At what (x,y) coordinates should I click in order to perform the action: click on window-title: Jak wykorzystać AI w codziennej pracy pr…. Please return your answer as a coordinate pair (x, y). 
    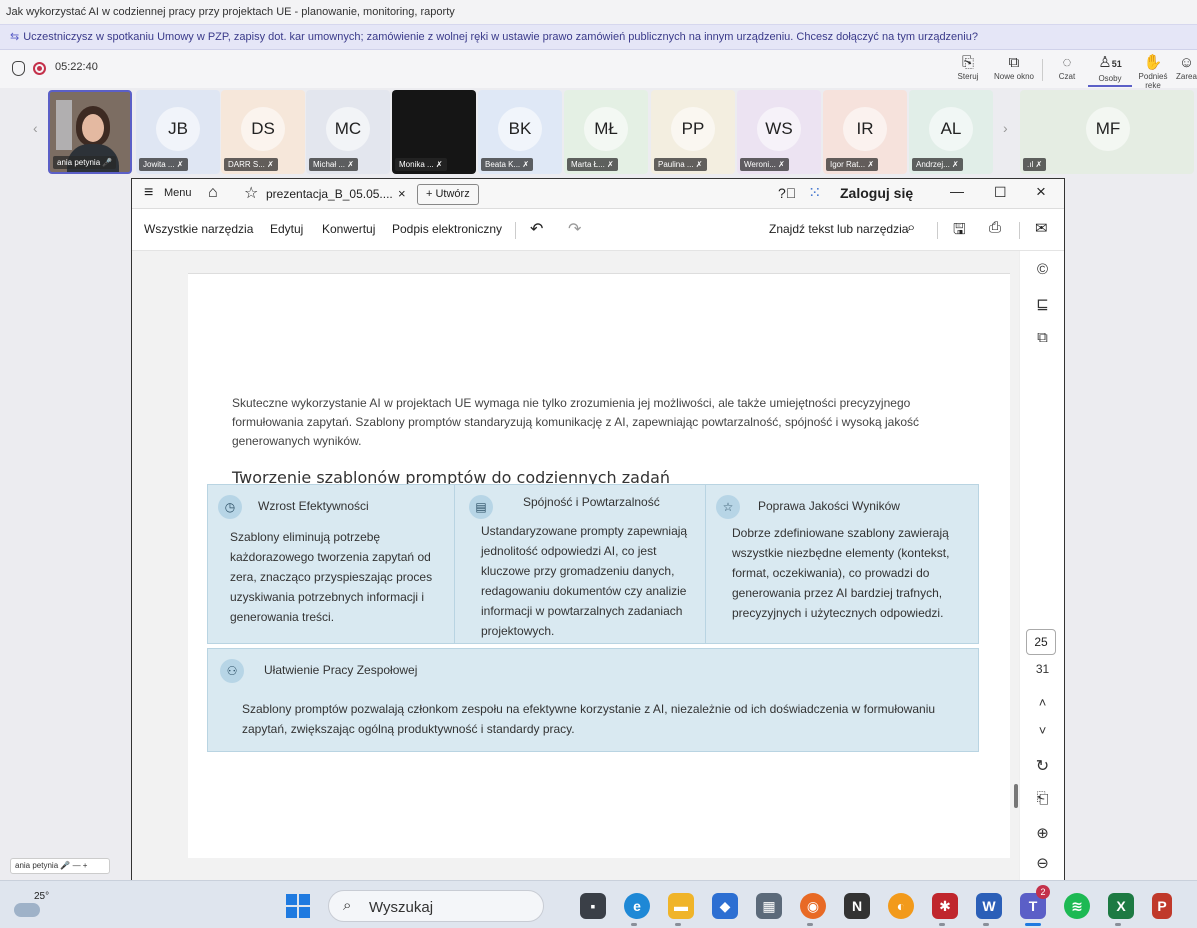
    Looking at the image, I should click on (598, 12).